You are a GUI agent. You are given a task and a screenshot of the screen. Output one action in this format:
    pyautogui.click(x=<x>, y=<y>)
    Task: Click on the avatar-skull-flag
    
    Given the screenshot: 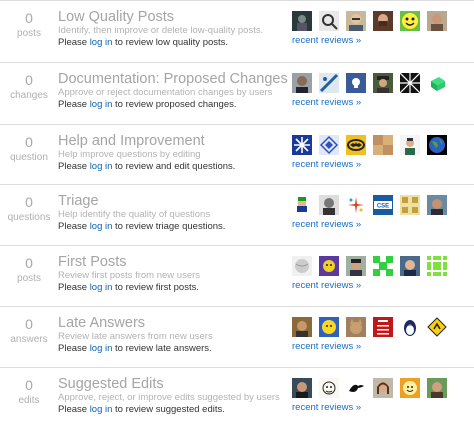 What is the action you would take?
    pyautogui.click(x=356, y=83)
    